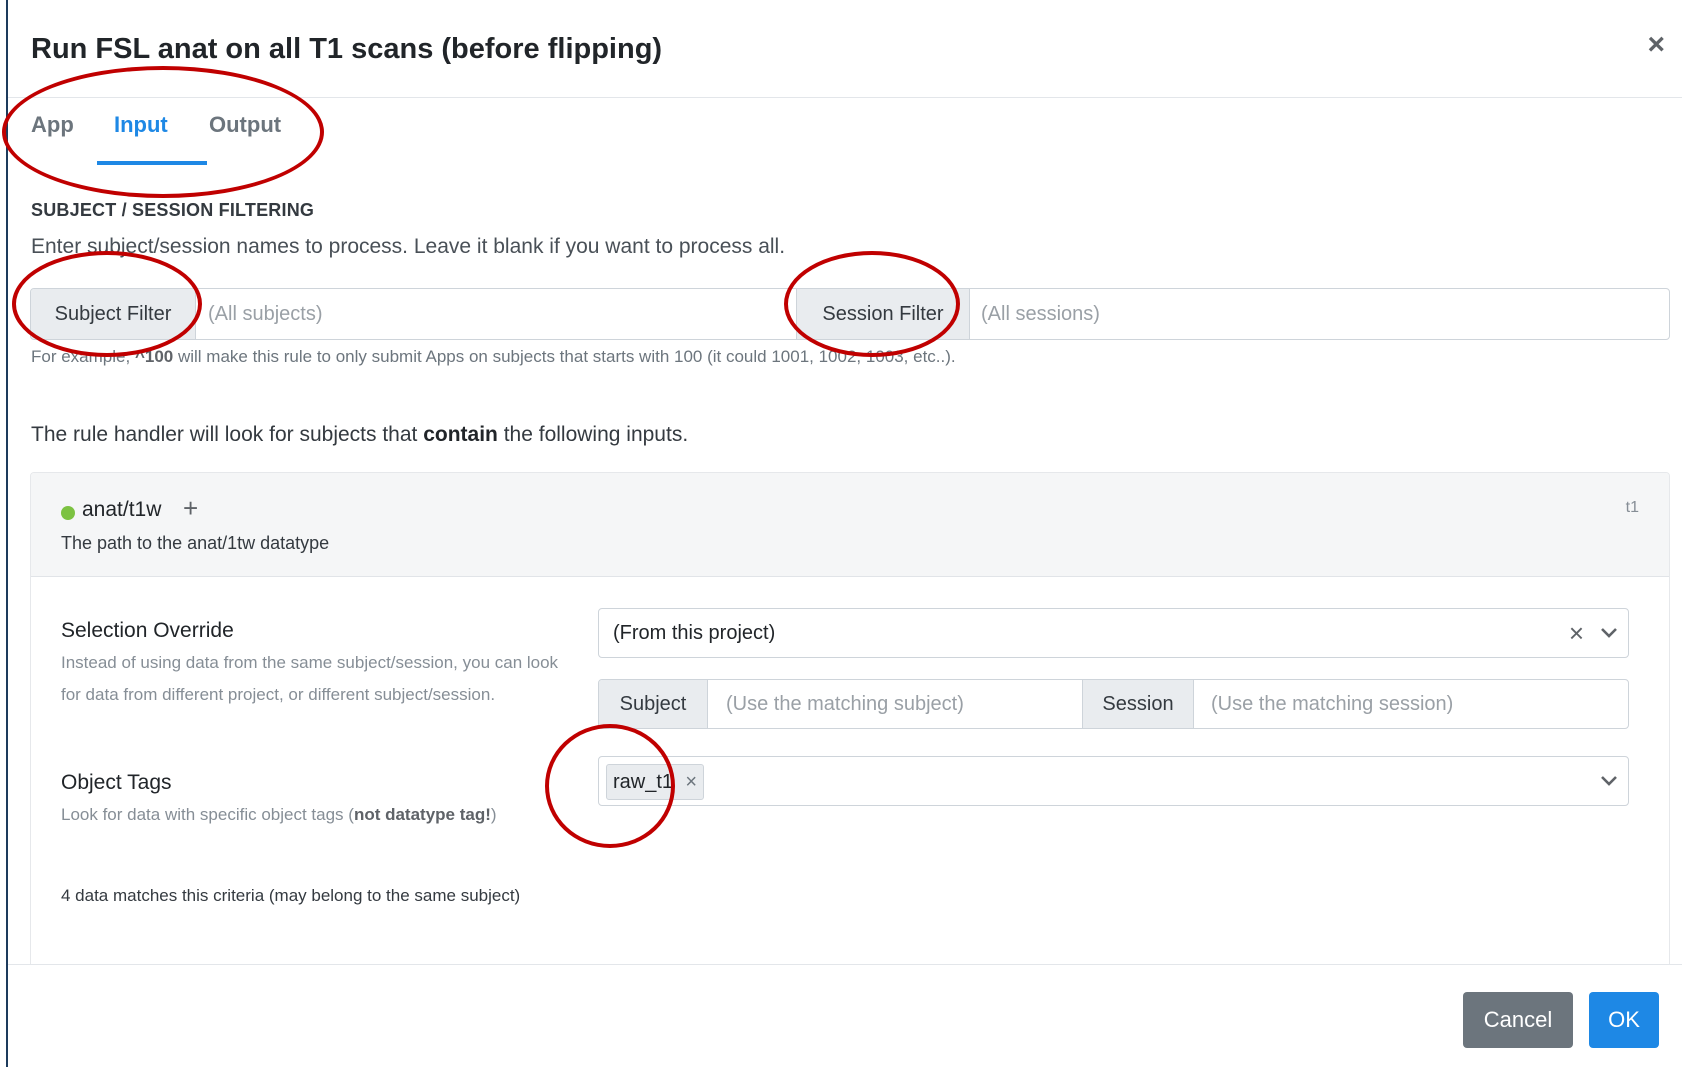  What do you see at coordinates (845, 1016) in the screenshot?
I see `modal-footer: Cancel OK` at bounding box center [845, 1016].